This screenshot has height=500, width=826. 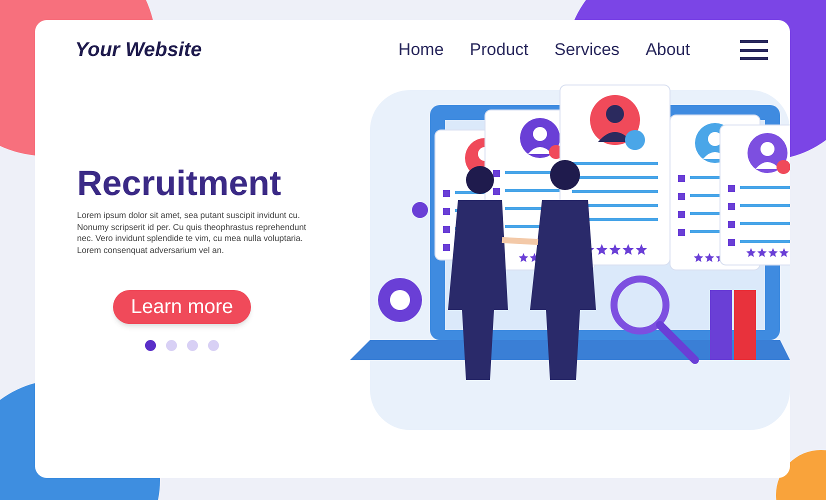 I want to click on menu-icon, so click(x=754, y=50).